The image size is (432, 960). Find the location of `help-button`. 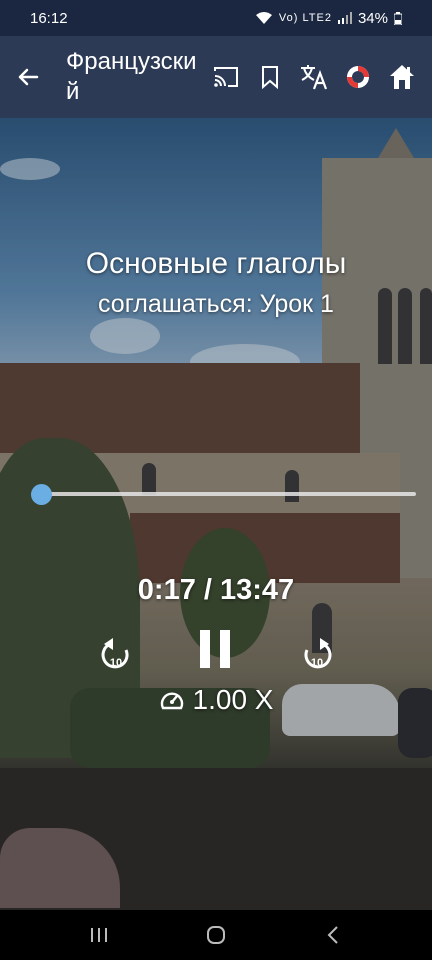

help-button is located at coordinates (358, 77).